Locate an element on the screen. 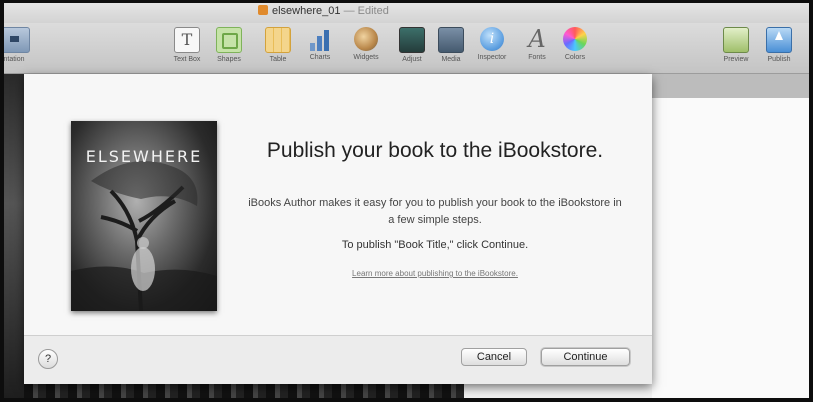 The height and width of the screenshot is (402, 813). preview-icon is located at coordinates (736, 40).